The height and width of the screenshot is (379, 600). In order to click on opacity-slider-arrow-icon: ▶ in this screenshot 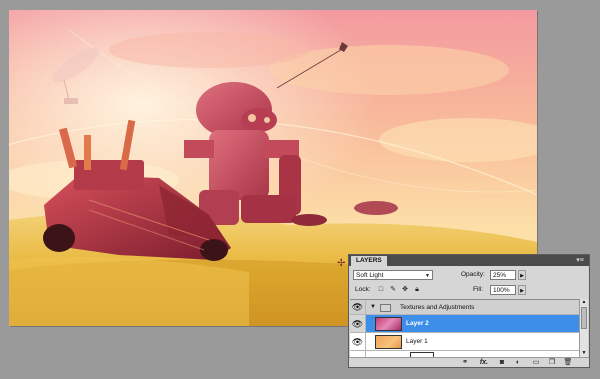, I will do `click(522, 275)`.